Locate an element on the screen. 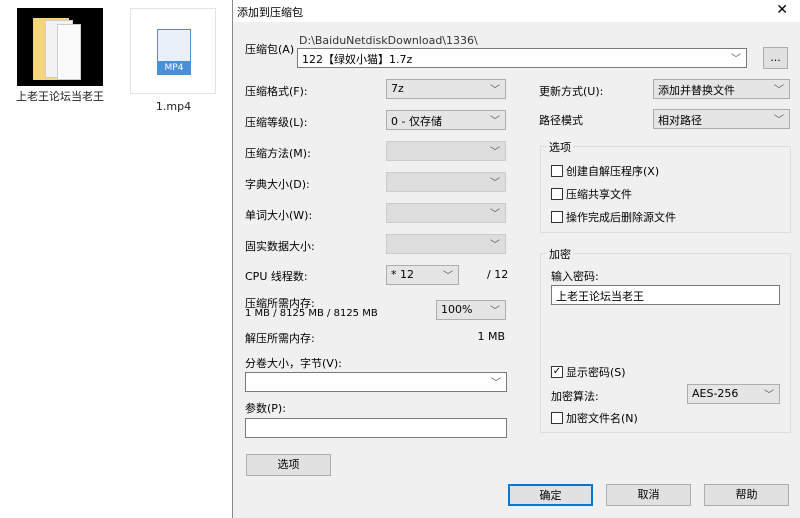  close-icon: ✕ is located at coordinates (782, 10).